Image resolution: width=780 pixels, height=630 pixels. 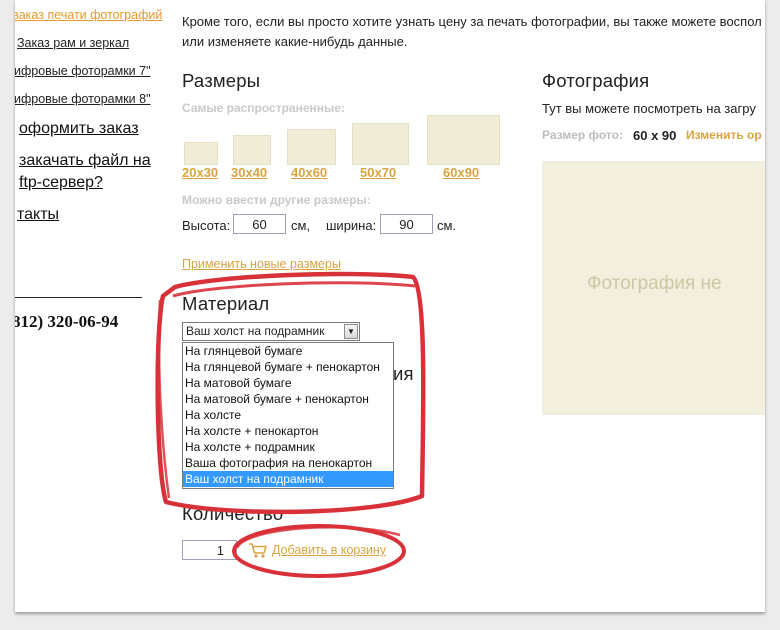 What do you see at coordinates (226, 303) in the screenshot?
I see `material-heading: Материал` at bounding box center [226, 303].